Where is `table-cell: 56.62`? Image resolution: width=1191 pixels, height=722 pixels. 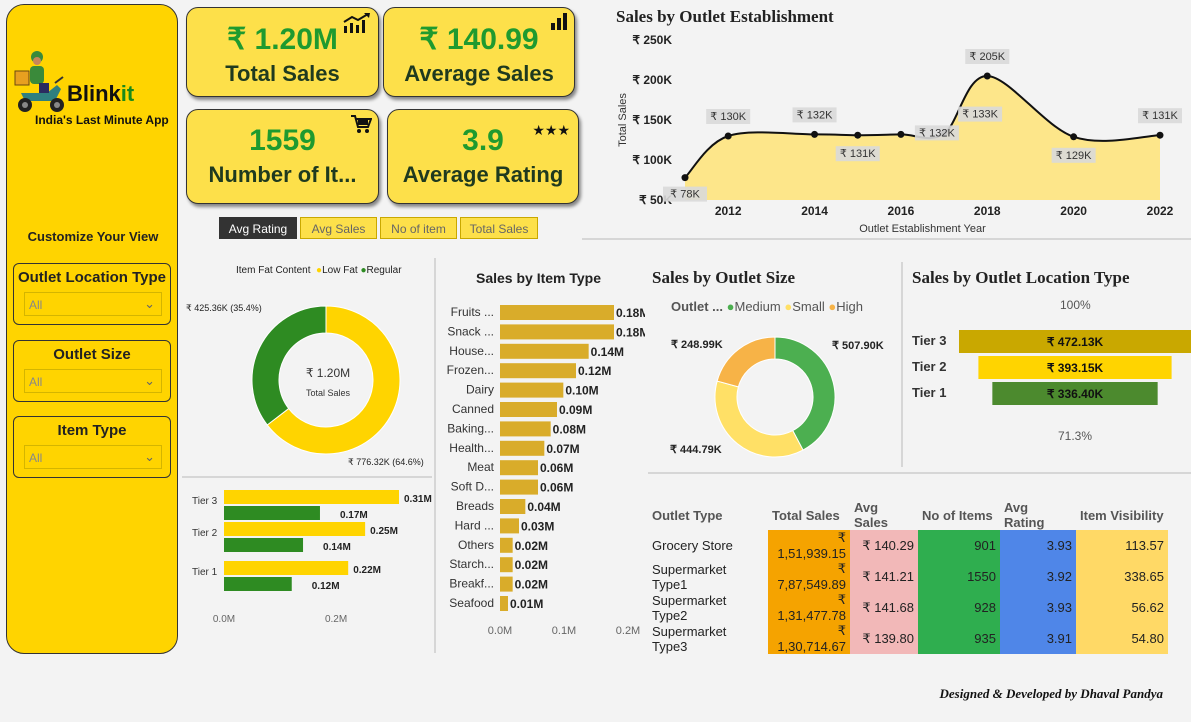
table-cell: 56.62 is located at coordinates (1122, 607).